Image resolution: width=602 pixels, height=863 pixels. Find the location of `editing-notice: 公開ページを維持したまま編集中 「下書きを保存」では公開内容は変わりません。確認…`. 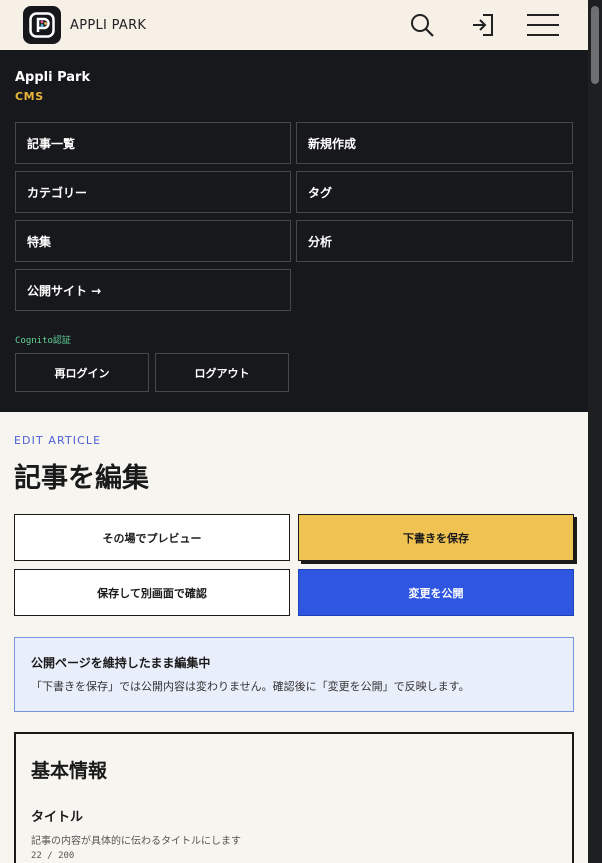

editing-notice: 公開ページを維持したまま編集中 「下書きを保存」では公開内容は変わりません。確認… is located at coordinates (294, 674).